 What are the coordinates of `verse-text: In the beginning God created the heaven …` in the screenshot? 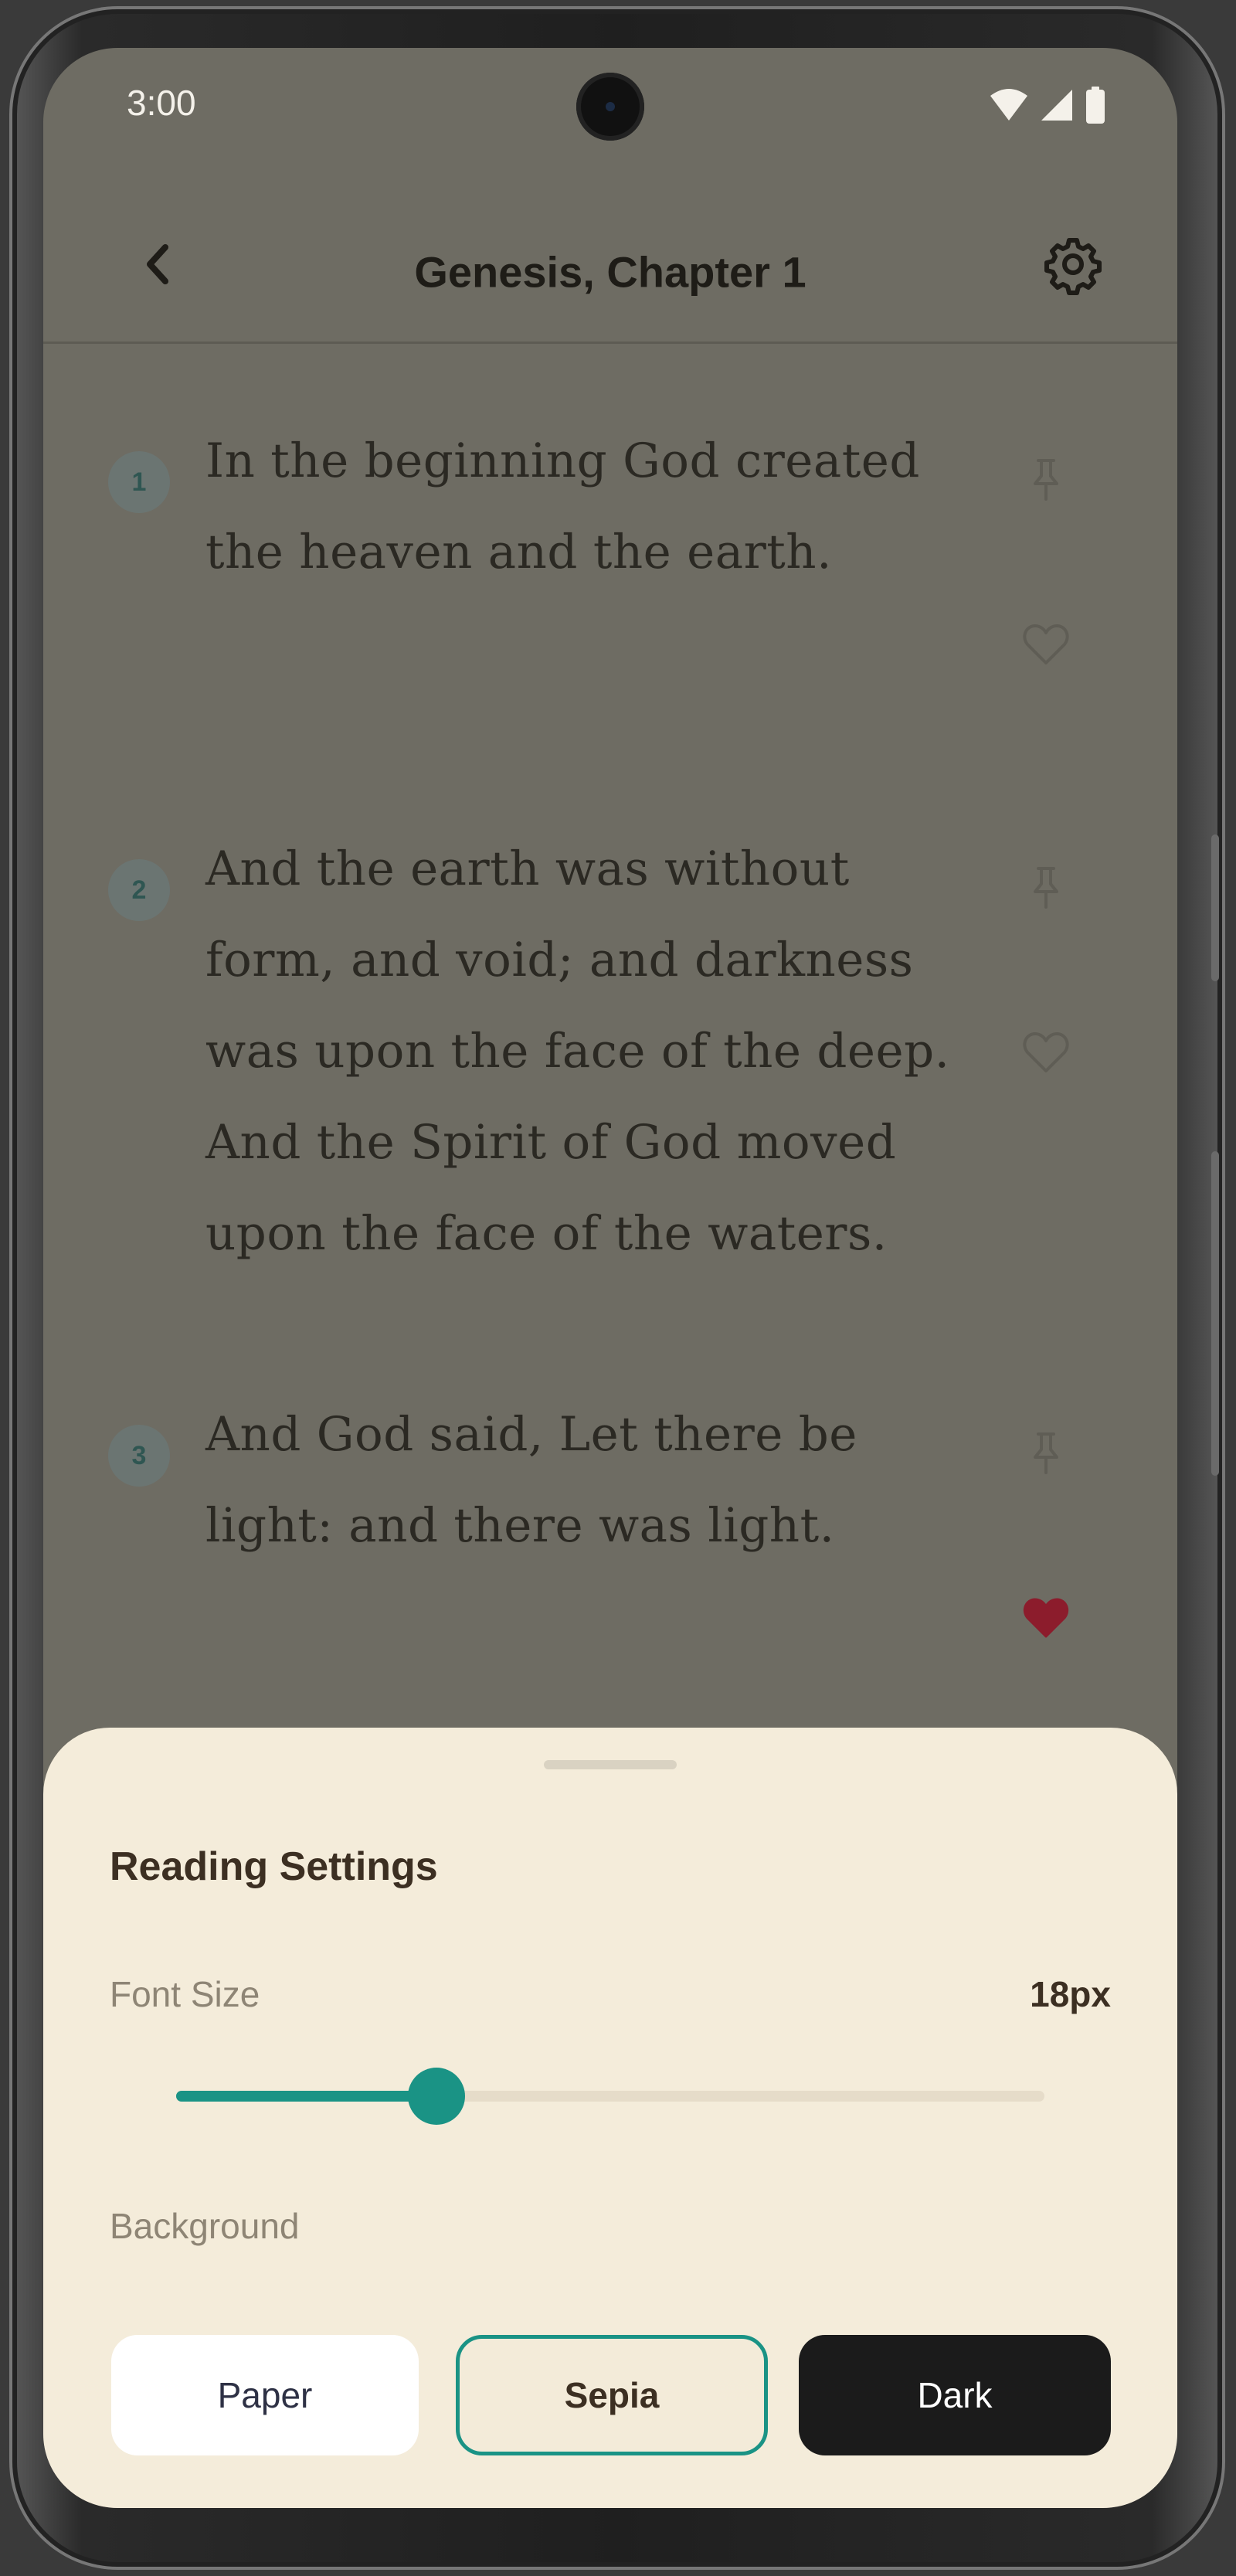 It's located at (562, 506).